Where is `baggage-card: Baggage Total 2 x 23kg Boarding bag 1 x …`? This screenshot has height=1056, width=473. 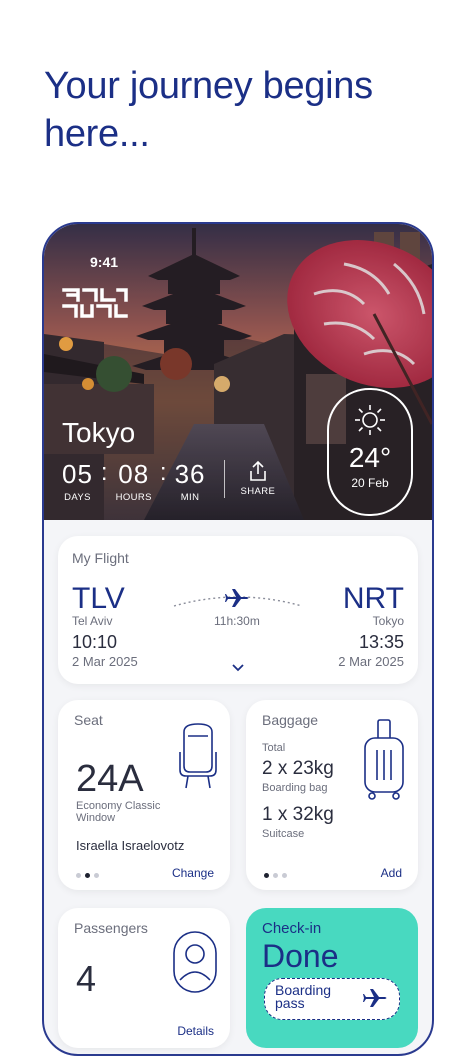 baggage-card: Baggage Total 2 x 23kg Boarding bag 1 x … is located at coordinates (332, 795).